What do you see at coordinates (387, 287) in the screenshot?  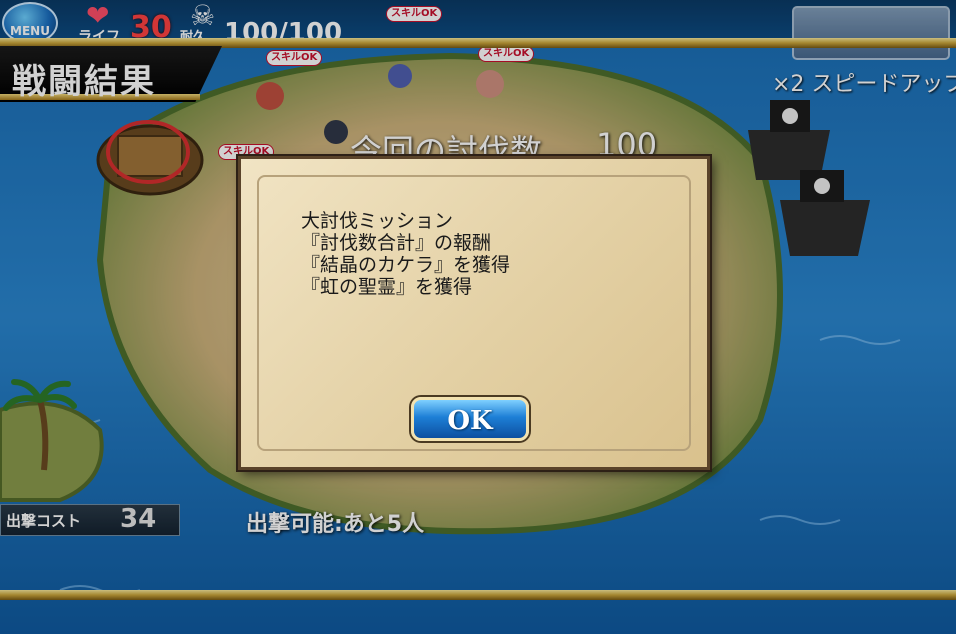 I see `dialog-line: 『虹の聖霊』を獲得` at bounding box center [387, 287].